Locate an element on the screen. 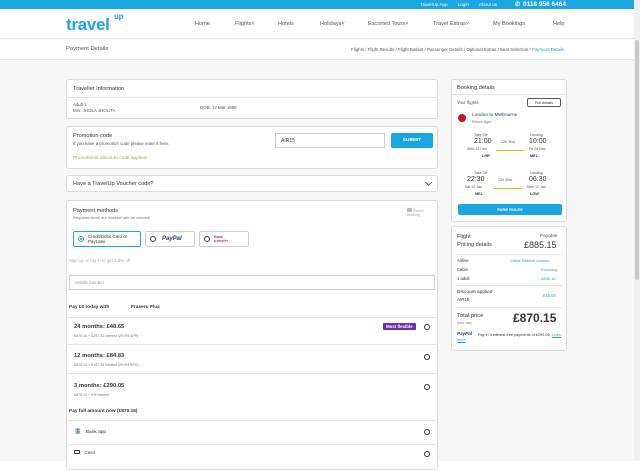 The image size is (640, 470). discount-amount: £15.00 is located at coordinates (549, 295).